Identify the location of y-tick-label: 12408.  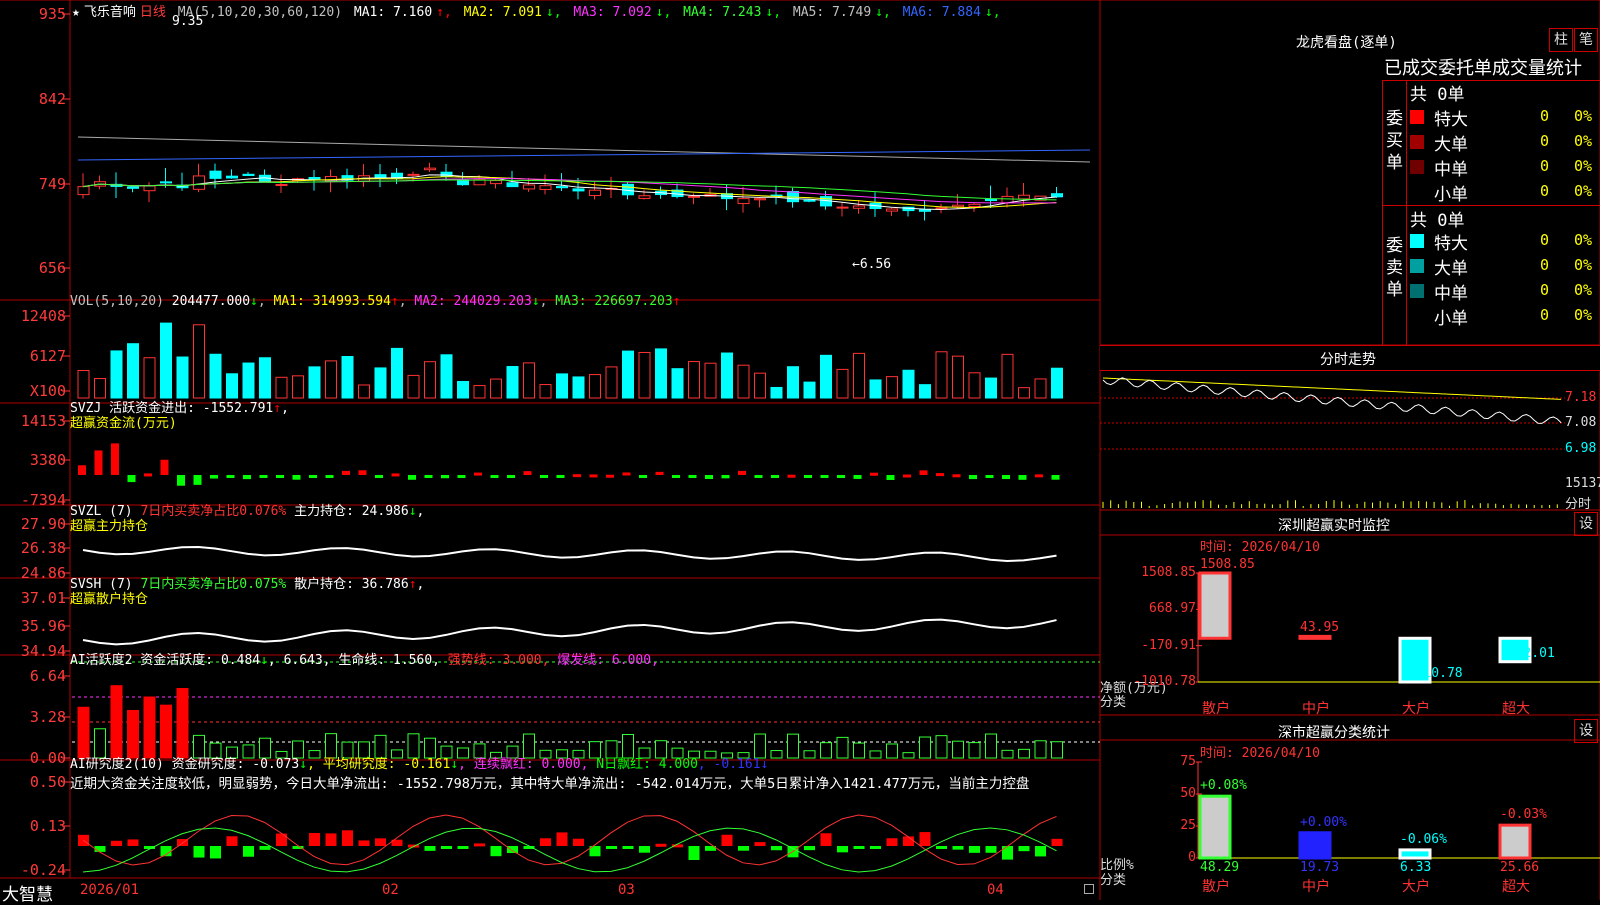
(43, 316).